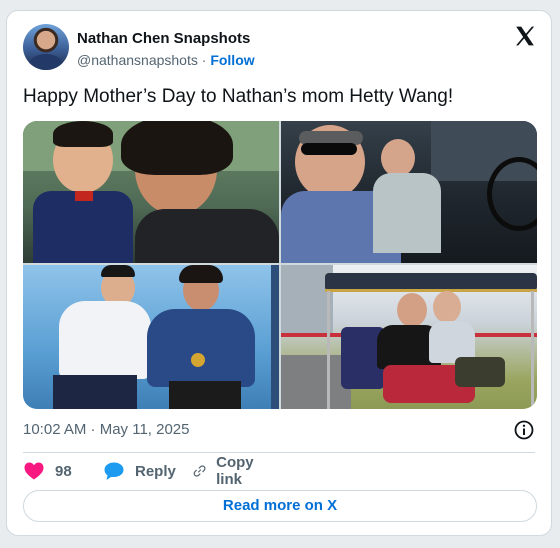  Describe the element at coordinates (118, 271) in the screenshot. I see `nathan-hair` at that location.